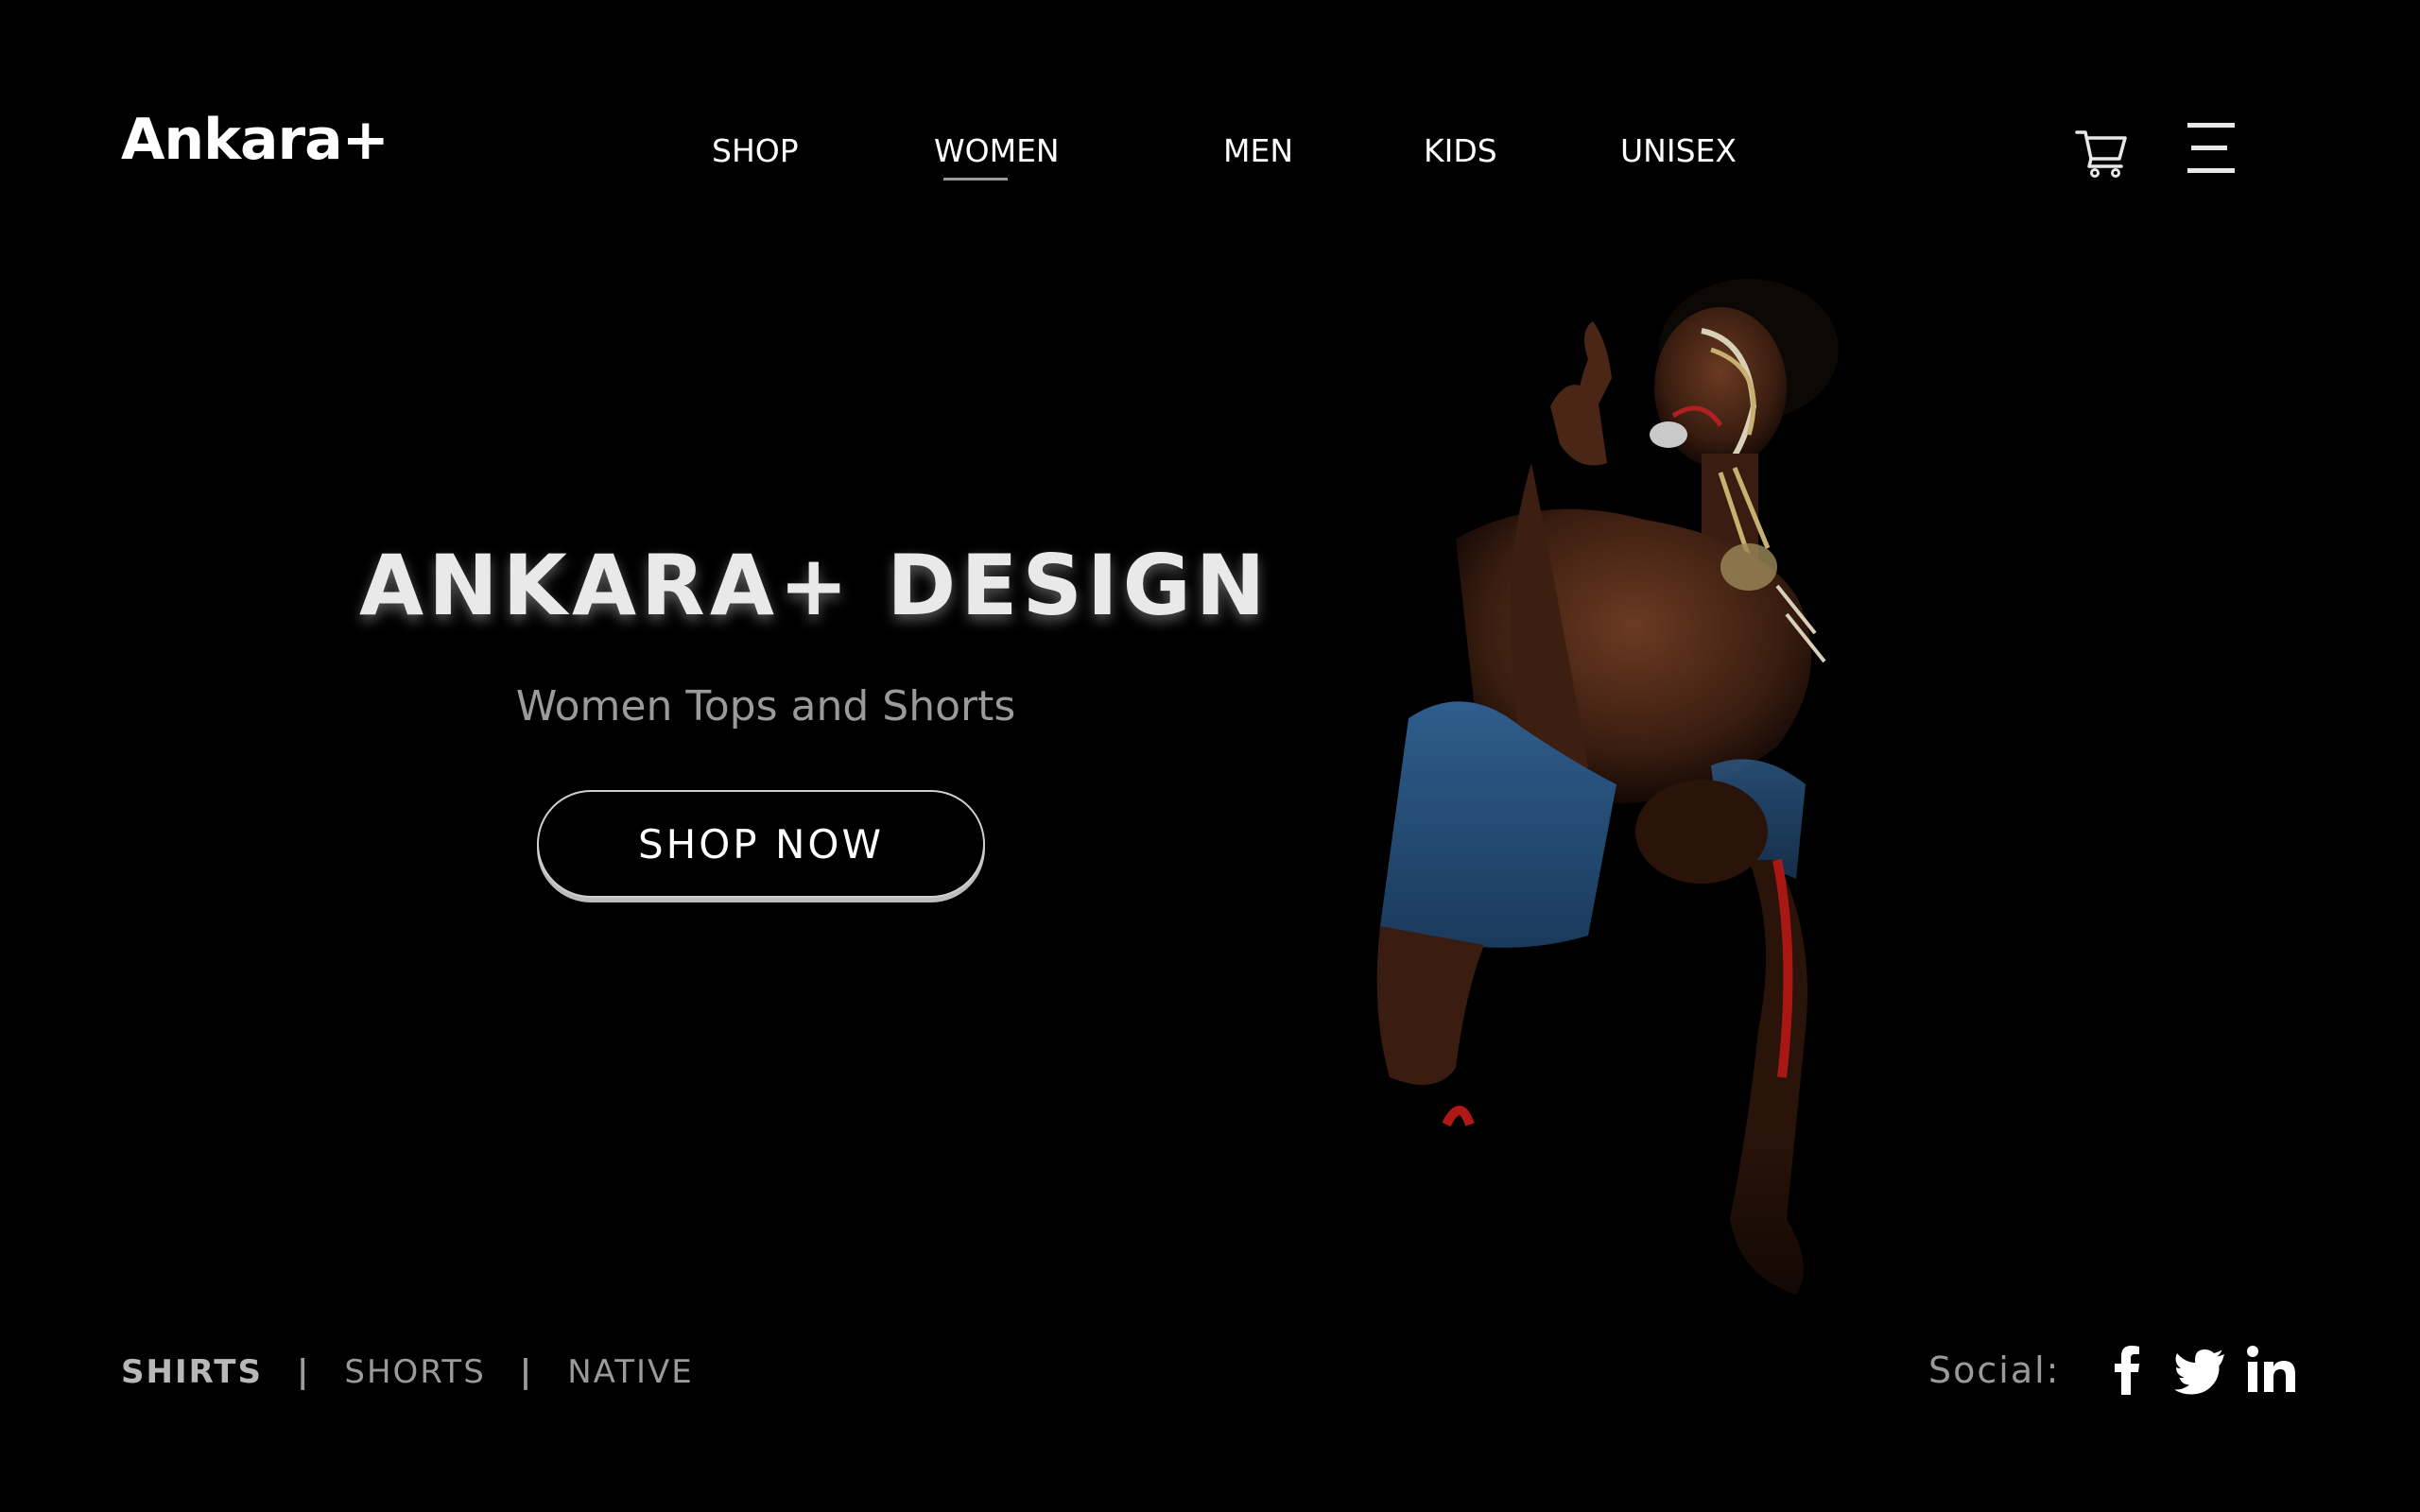  I want to click on active-nav-underline, so click(976, 179).